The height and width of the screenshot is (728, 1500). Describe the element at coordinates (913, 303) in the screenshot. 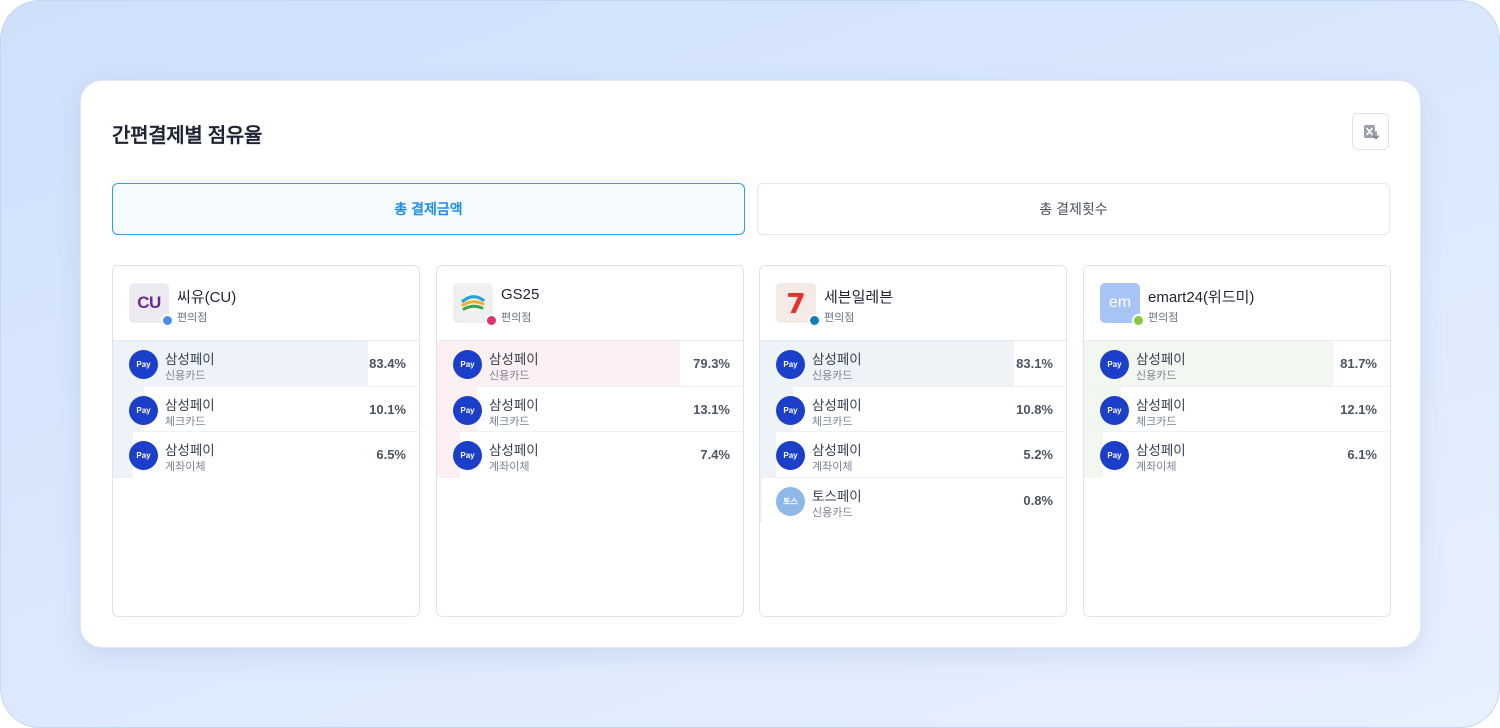

I see `store-header: 7 세븐일레븐 편의점` at that location.